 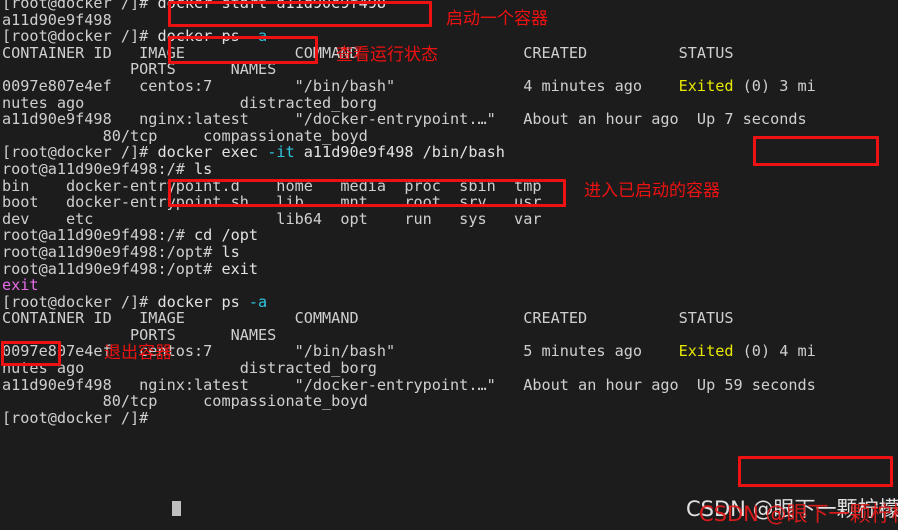 I want to click on highlight-box-up-59-seconds, so click(x=815, y=471).